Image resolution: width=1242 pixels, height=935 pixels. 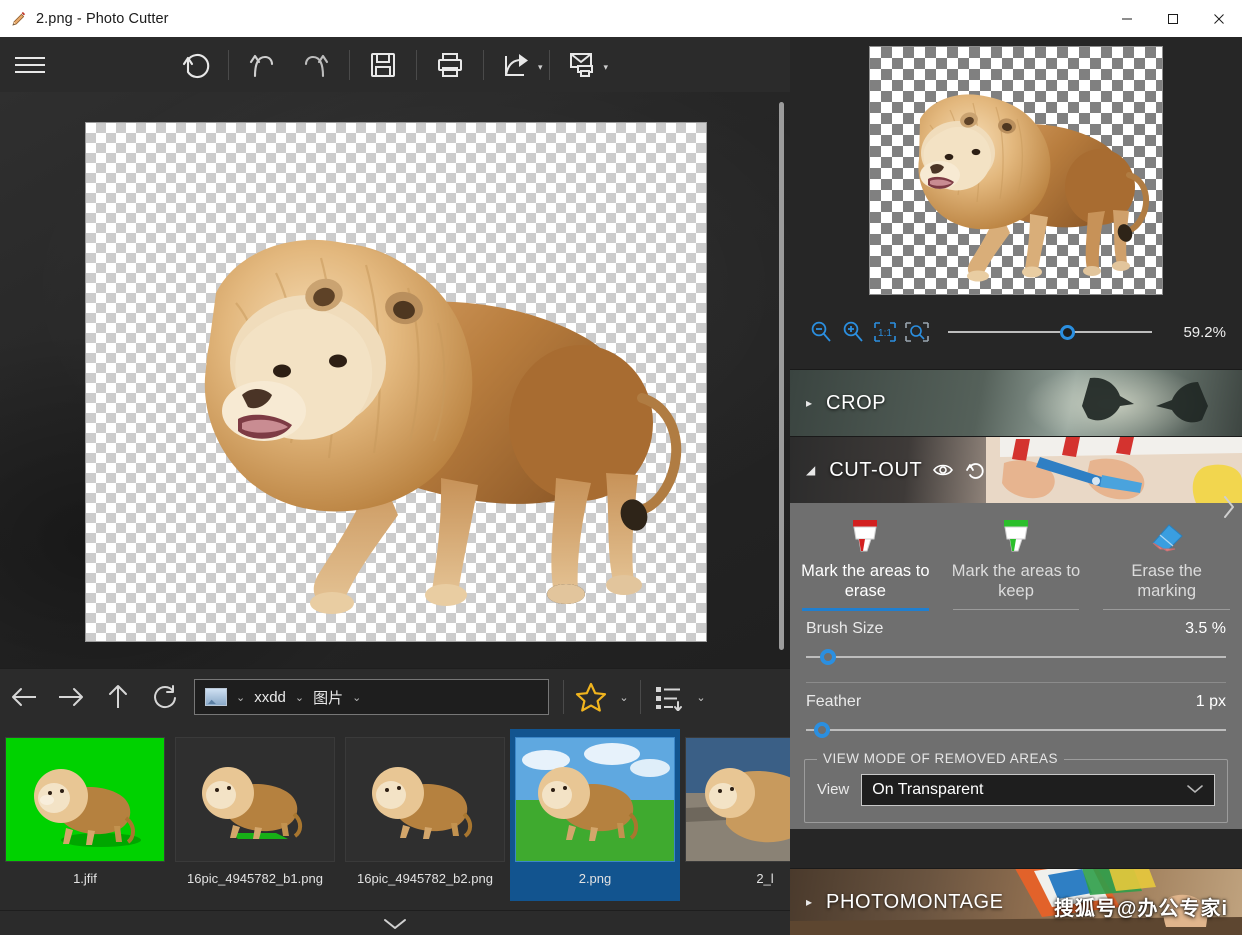 I want to click on canvas-scrollbar-thumb, so click(x=781, y=376).